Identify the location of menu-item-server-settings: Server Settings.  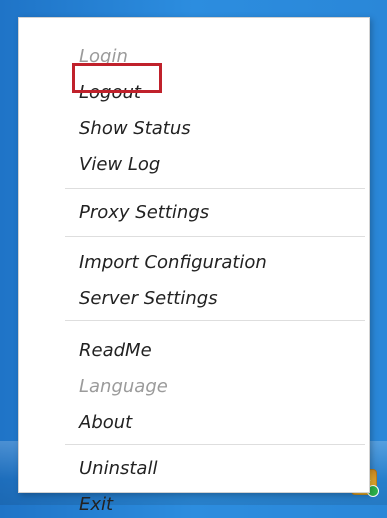
(209, 298).